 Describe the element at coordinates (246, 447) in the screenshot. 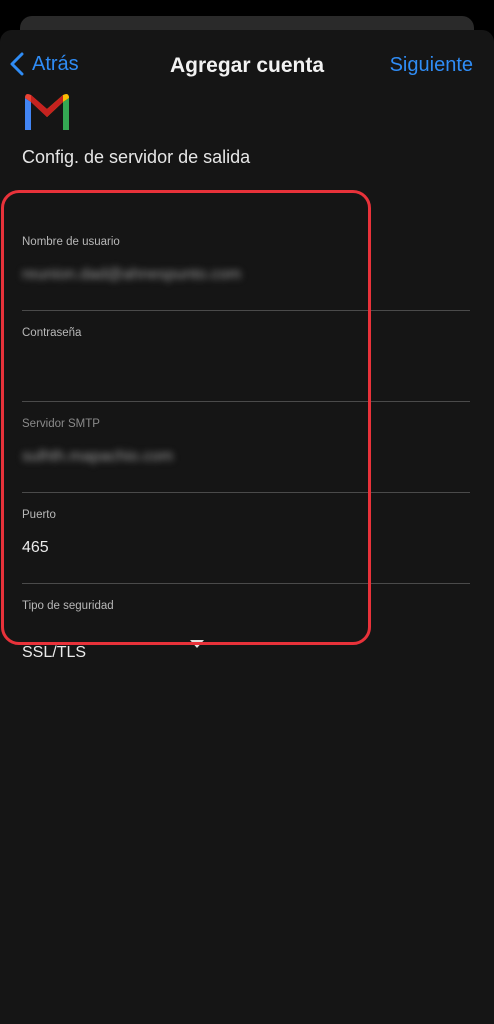

I see `smtp-server-field: Servidor SMTP sulhth.mapachio.com` at that location.